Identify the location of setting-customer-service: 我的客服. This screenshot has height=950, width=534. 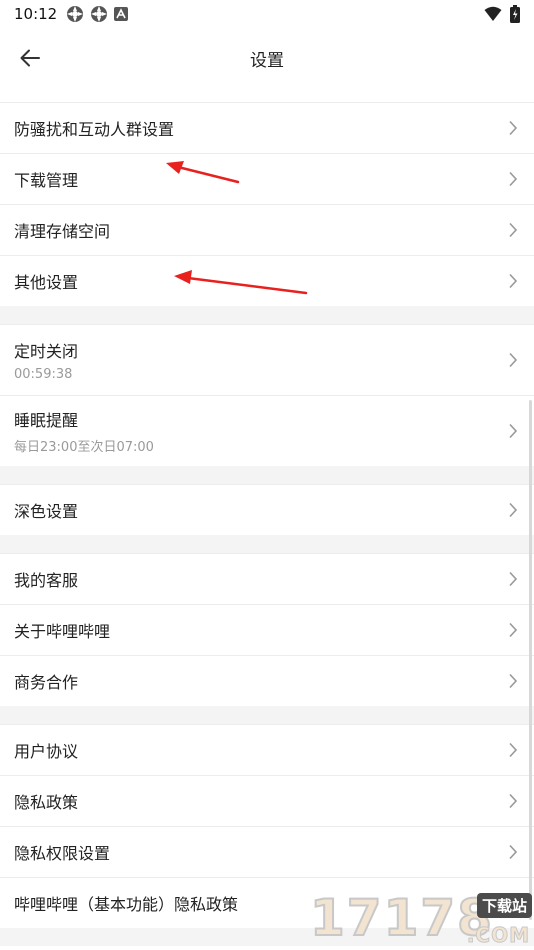
(267, 578).